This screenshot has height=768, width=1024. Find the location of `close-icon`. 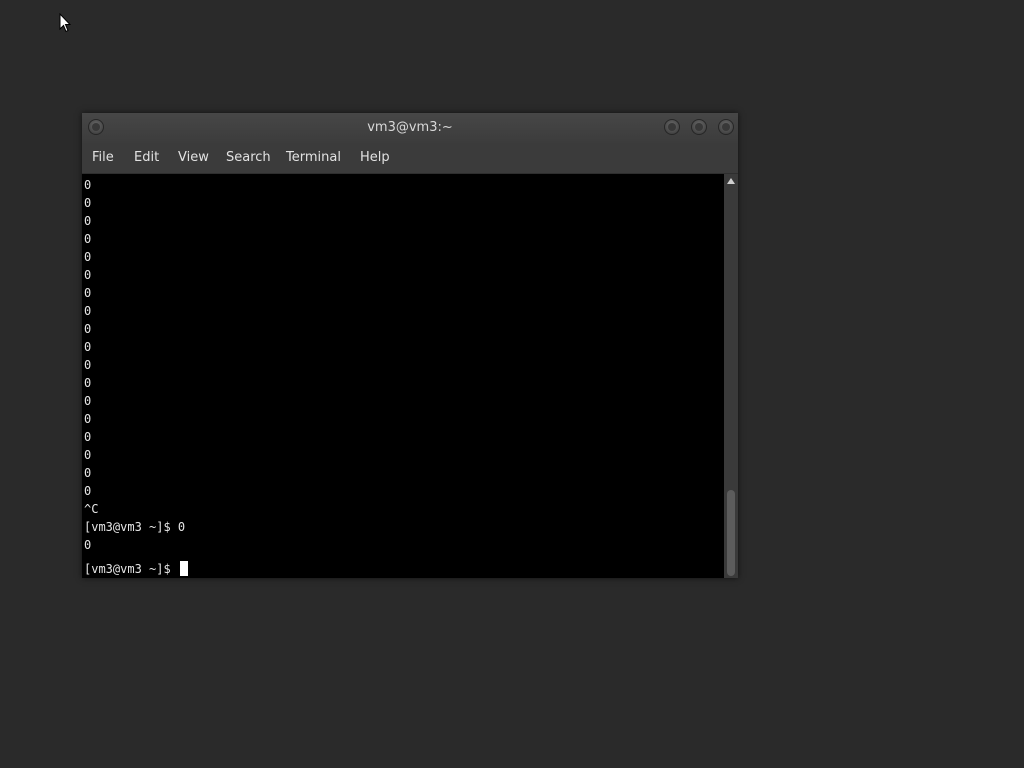

close-icon is located at coordinates (726, 127).